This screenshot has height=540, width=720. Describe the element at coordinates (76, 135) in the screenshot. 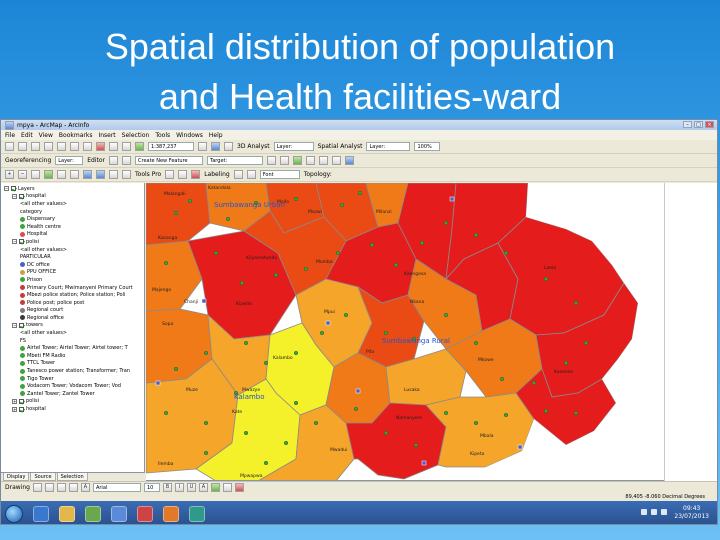

I see `menu-bookmarks: Bookmarks` at that location.